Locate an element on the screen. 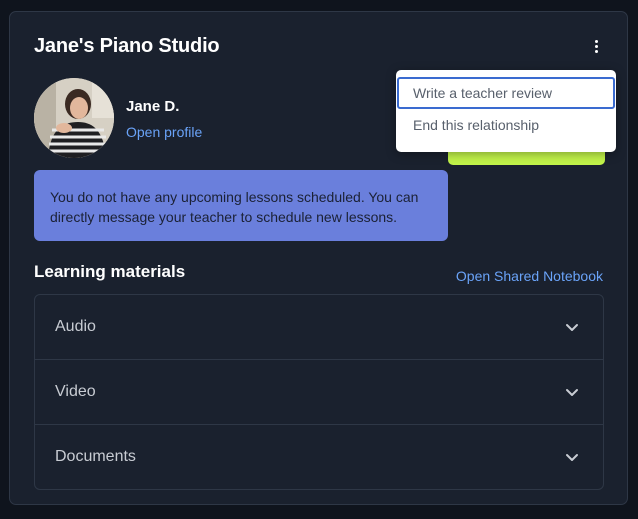 The image size is (638, 519). accordion-item-video: Video is located at coordinates (319, 392).